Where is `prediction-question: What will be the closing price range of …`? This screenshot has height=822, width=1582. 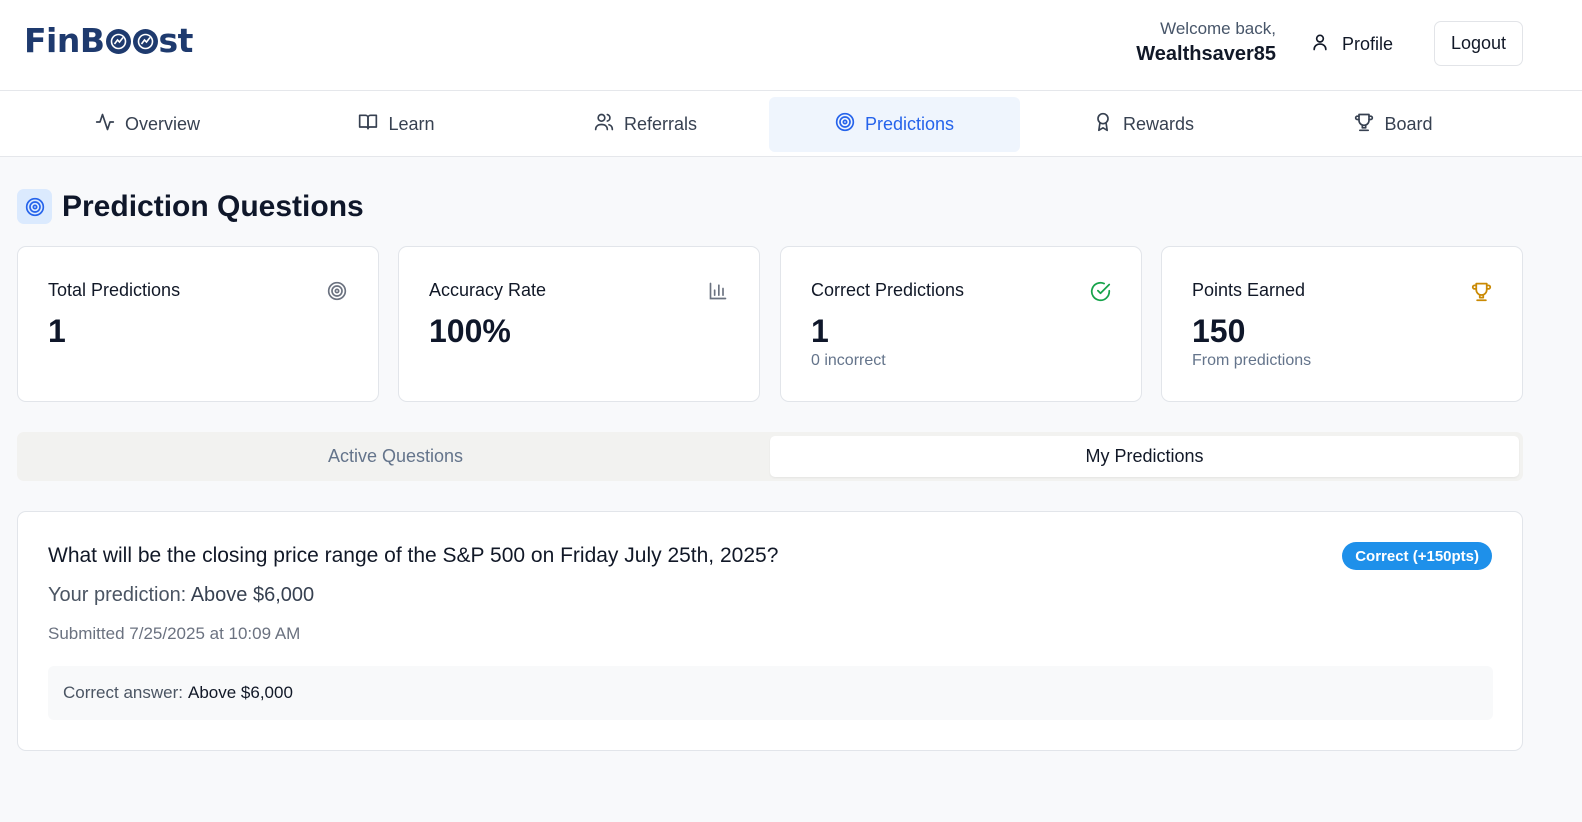 prediction-question: What will be the closing price range of … is located at coordinates (413, 555).